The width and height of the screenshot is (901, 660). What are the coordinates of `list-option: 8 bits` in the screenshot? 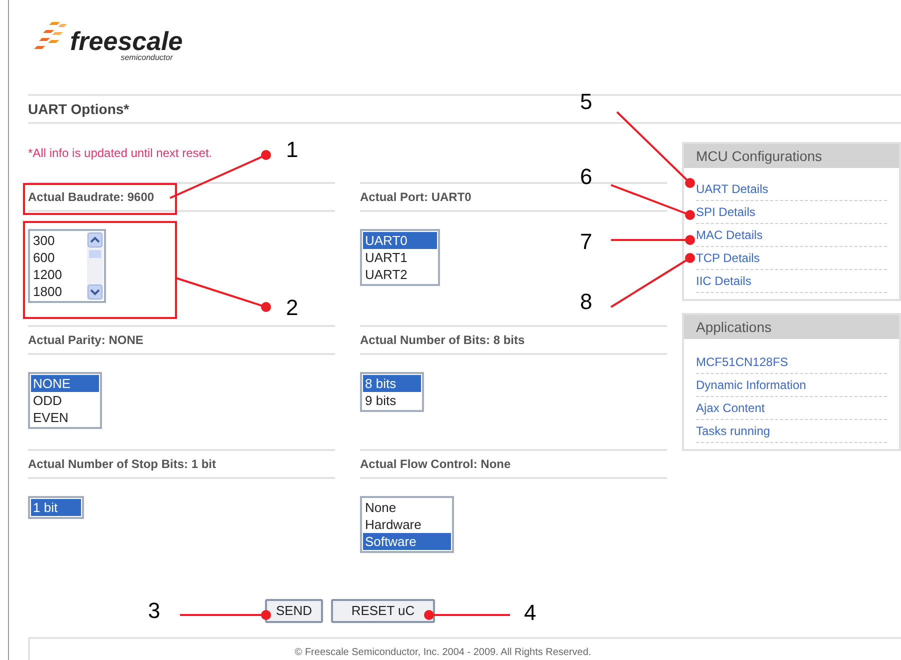 It's located at (392, 383).